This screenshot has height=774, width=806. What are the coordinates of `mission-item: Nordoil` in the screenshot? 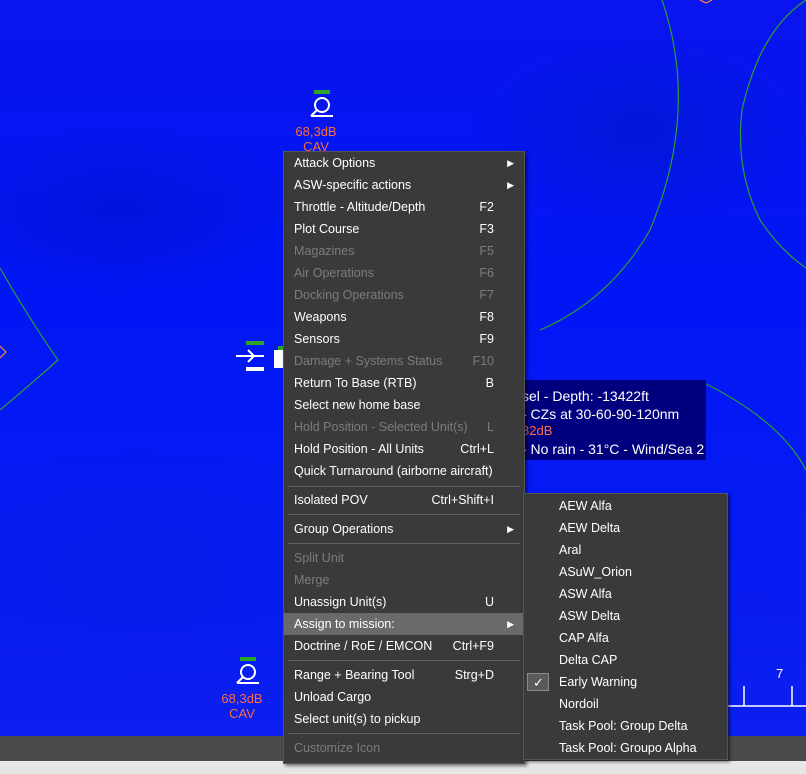 It's located at (625, 704).